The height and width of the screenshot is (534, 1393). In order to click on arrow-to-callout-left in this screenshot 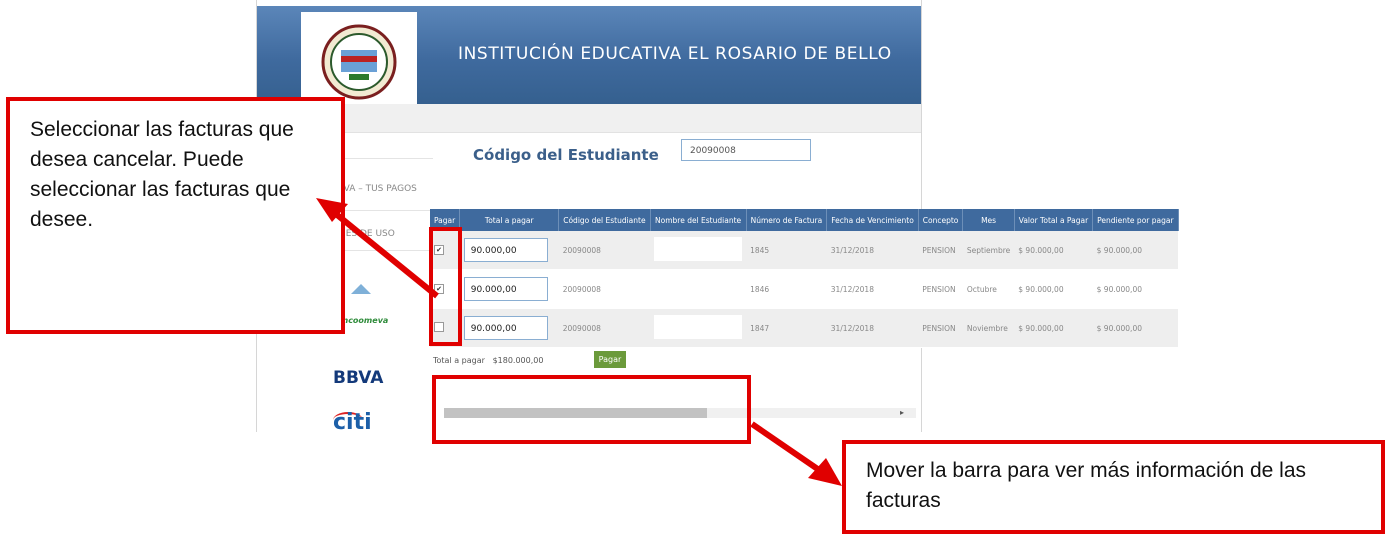, I will do `click(377, 248)`.